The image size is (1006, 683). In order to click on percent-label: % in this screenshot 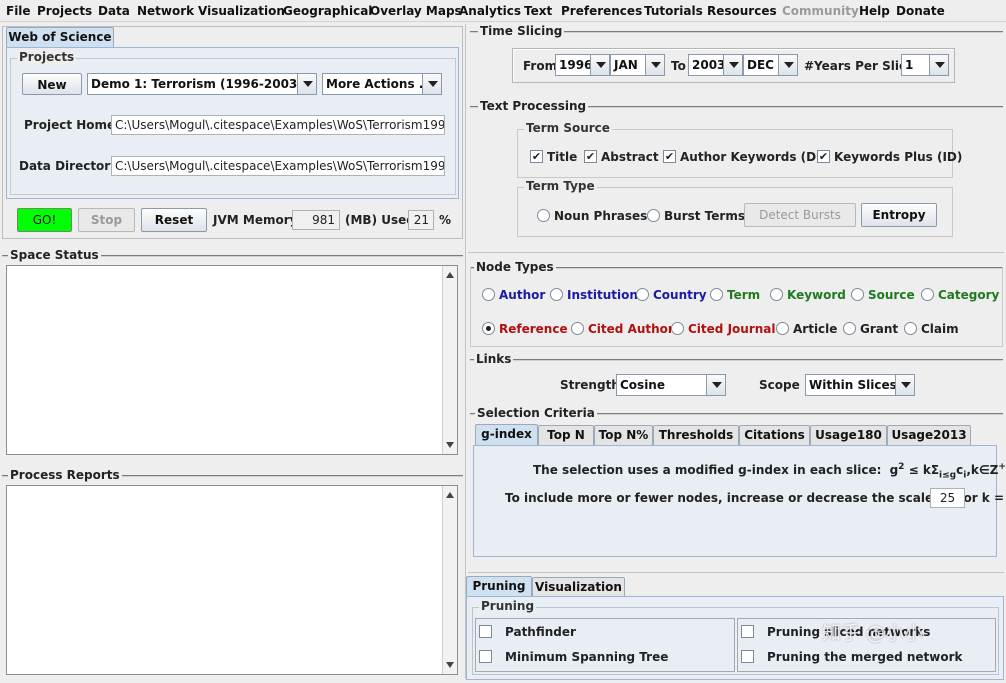, I will do `click(445, 220)`.